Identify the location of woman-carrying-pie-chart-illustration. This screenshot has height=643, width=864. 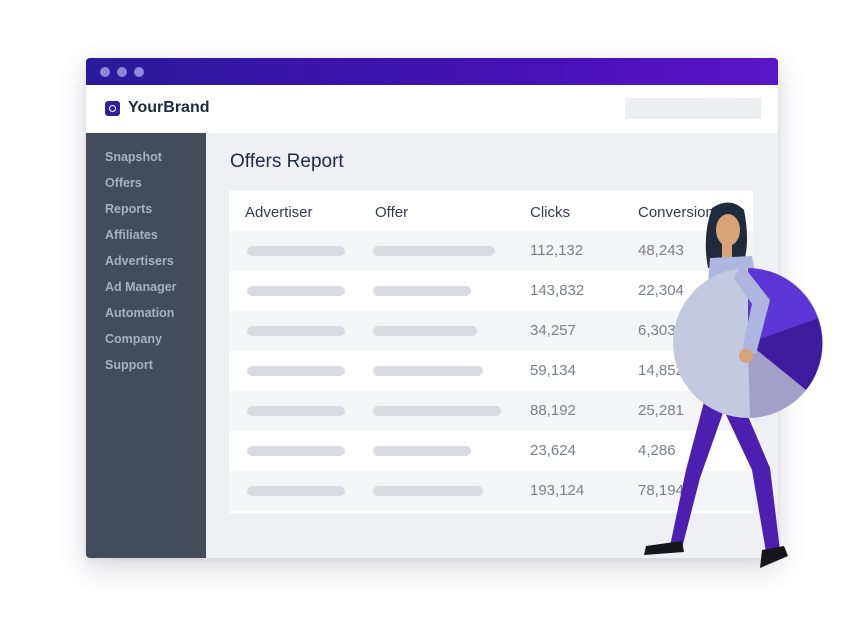
(733, 385).